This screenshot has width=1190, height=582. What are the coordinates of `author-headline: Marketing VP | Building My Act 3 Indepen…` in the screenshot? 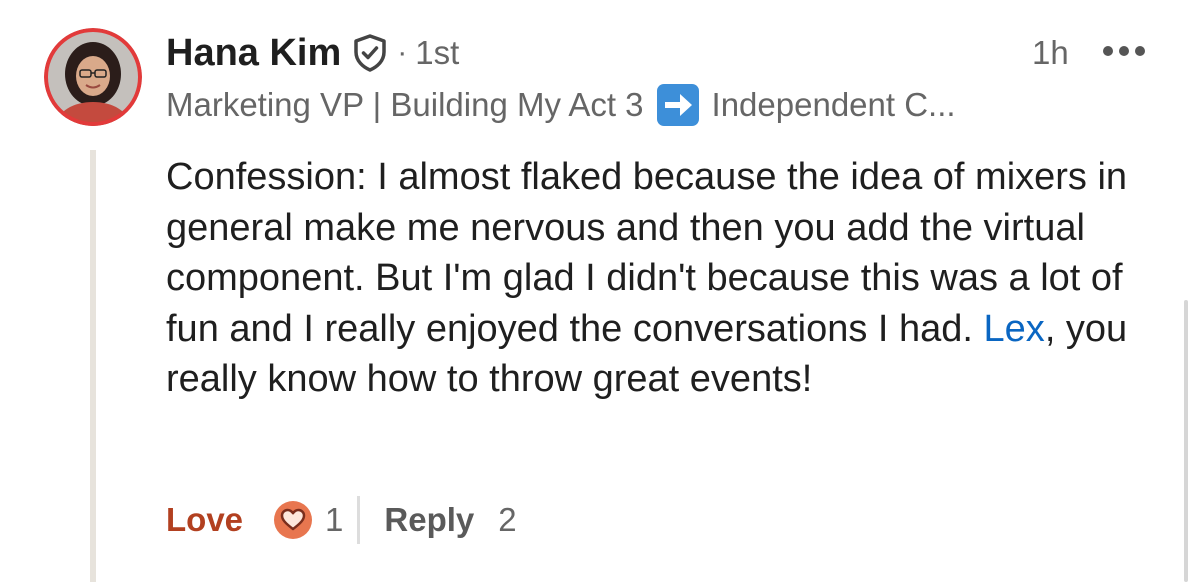 It's located at (621, 105).